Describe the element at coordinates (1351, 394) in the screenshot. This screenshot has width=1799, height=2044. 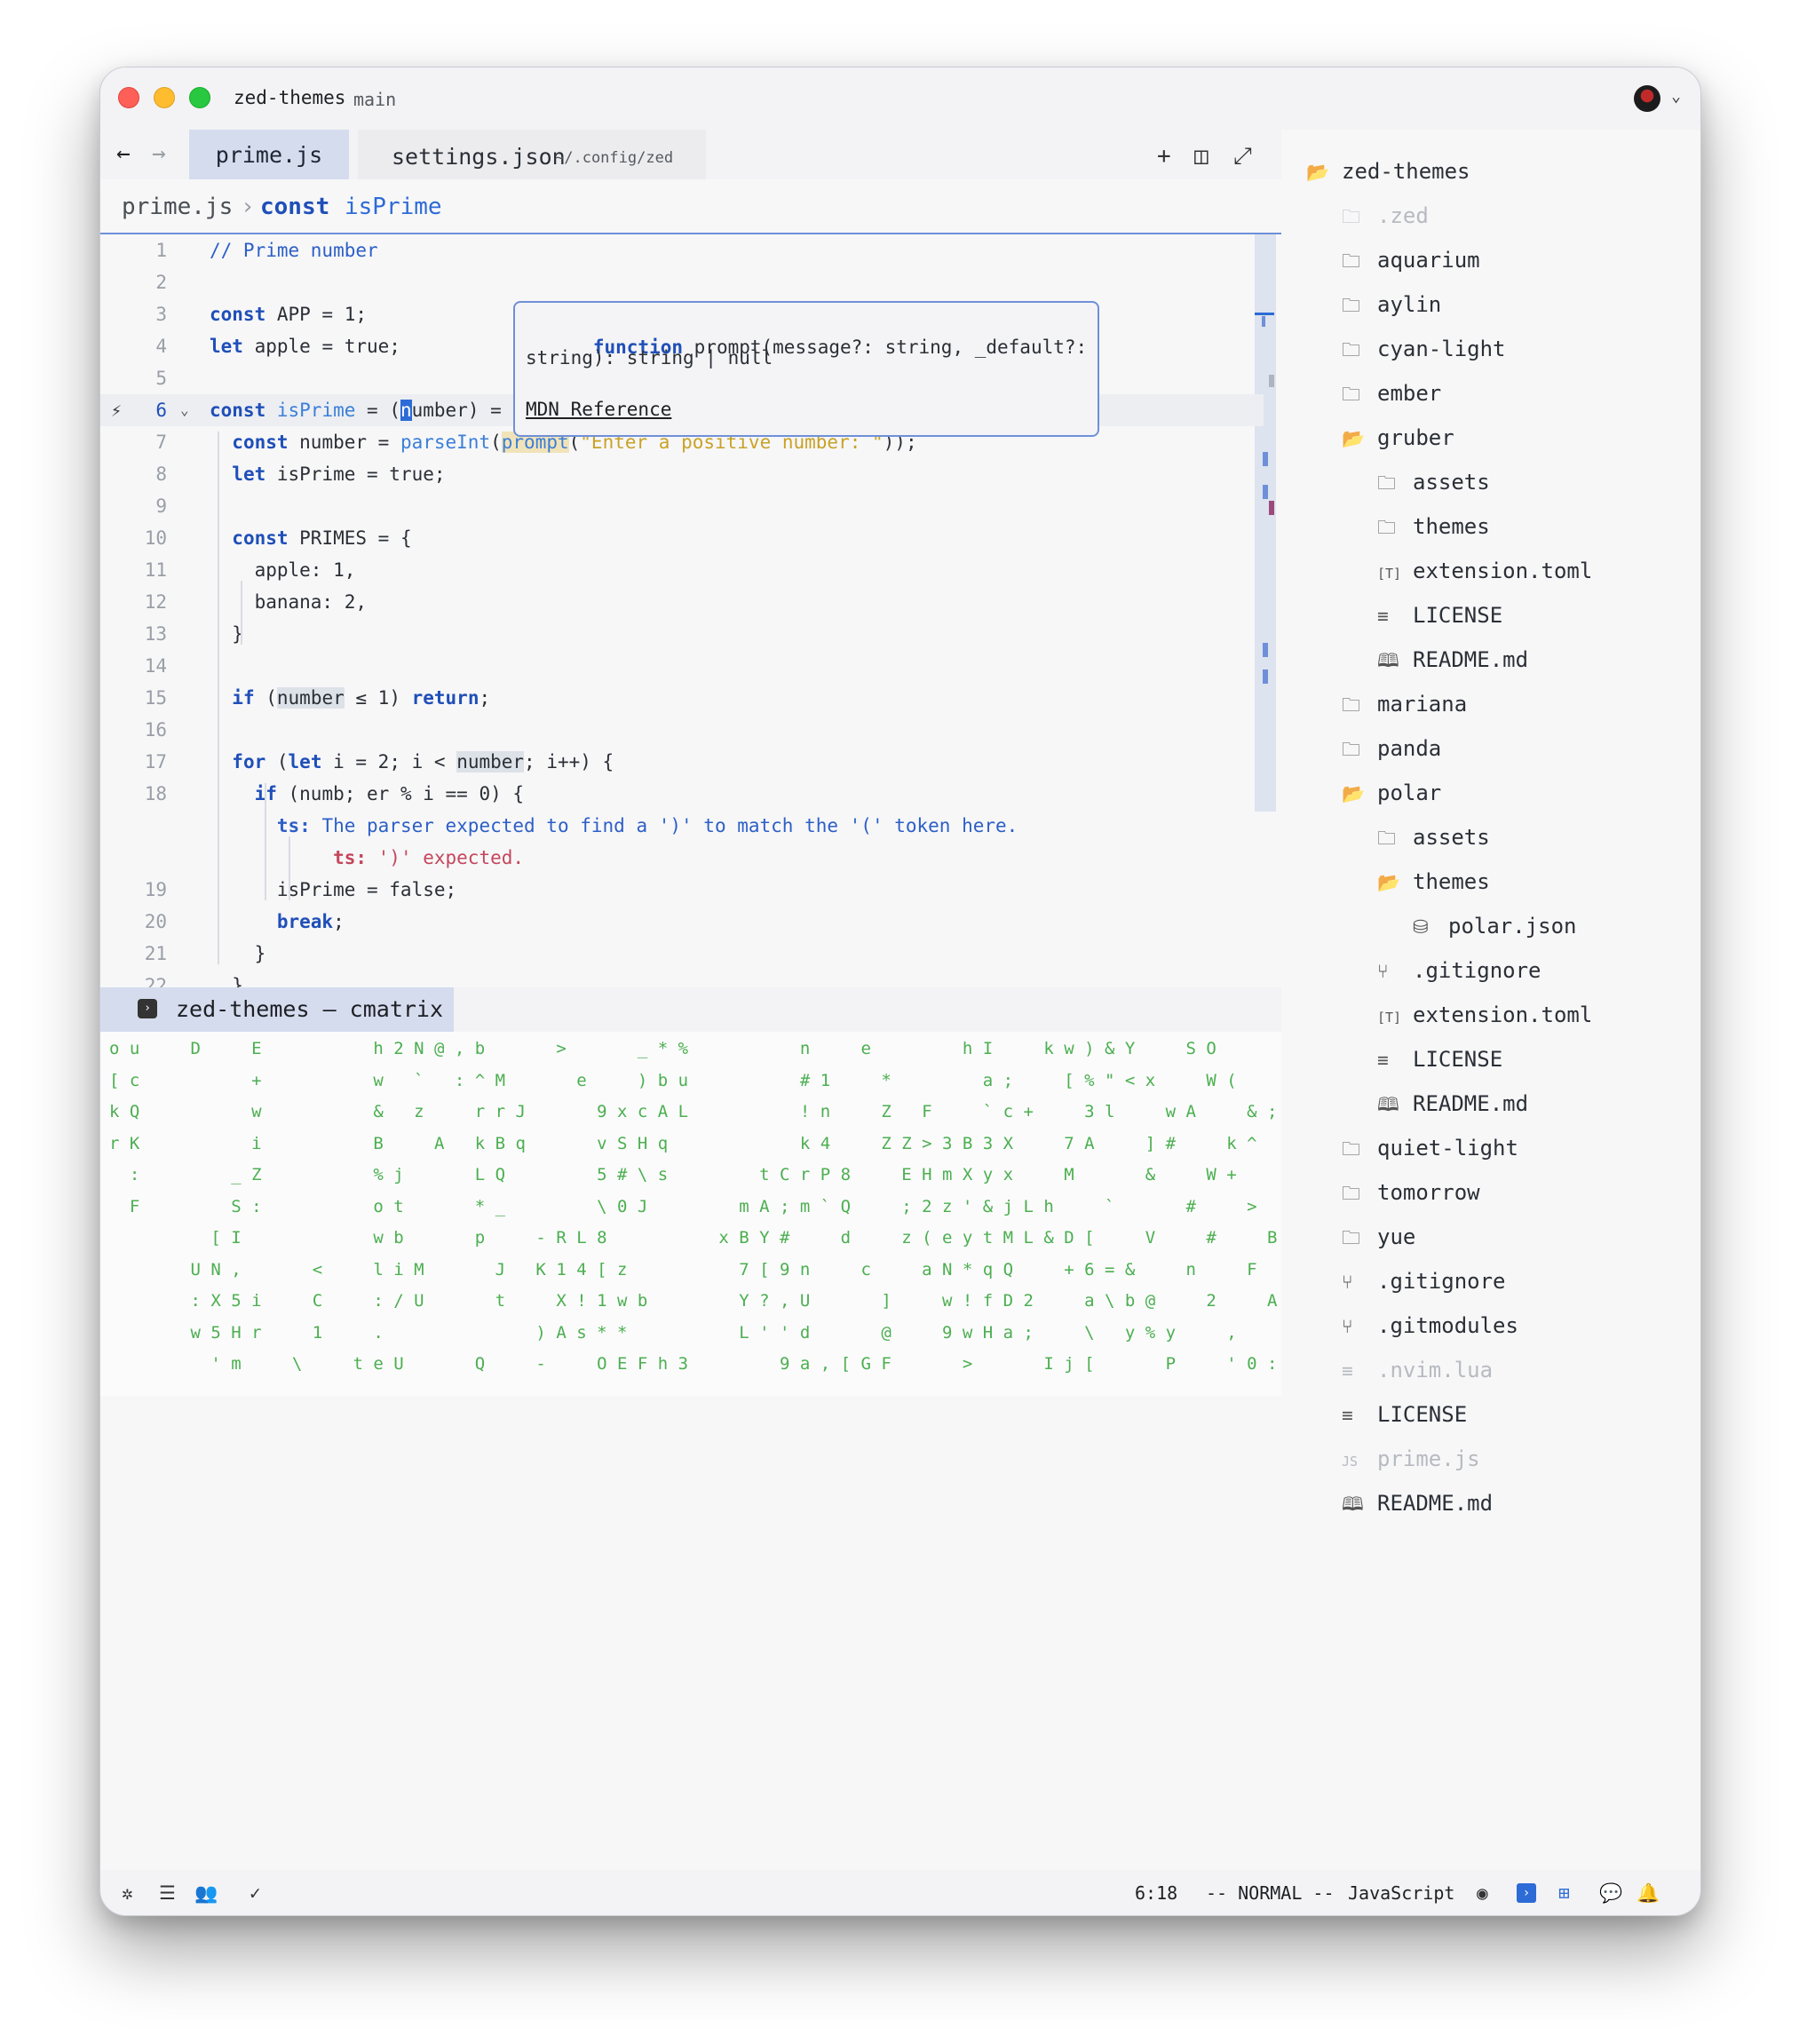
I see `folder-icon: 🗀` at that location.